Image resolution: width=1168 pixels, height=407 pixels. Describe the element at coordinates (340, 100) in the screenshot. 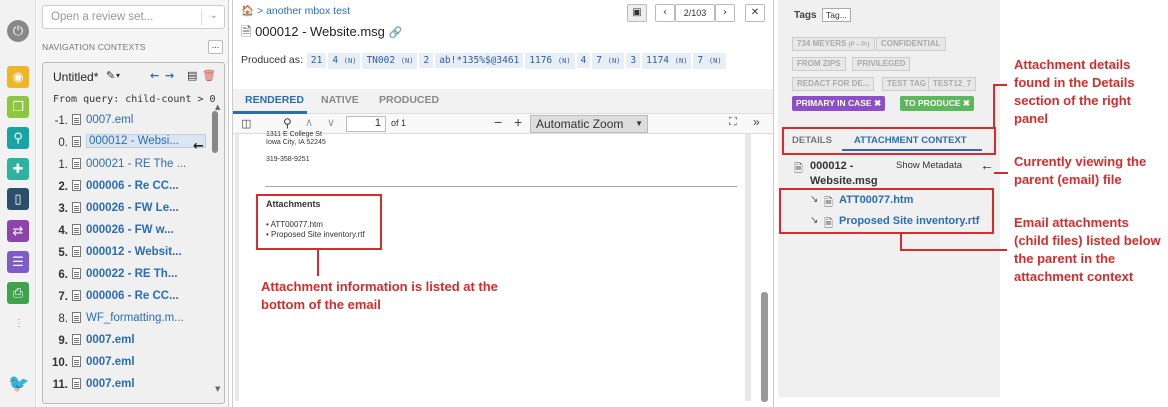

I see `tab-native: NATIVE` at that location.